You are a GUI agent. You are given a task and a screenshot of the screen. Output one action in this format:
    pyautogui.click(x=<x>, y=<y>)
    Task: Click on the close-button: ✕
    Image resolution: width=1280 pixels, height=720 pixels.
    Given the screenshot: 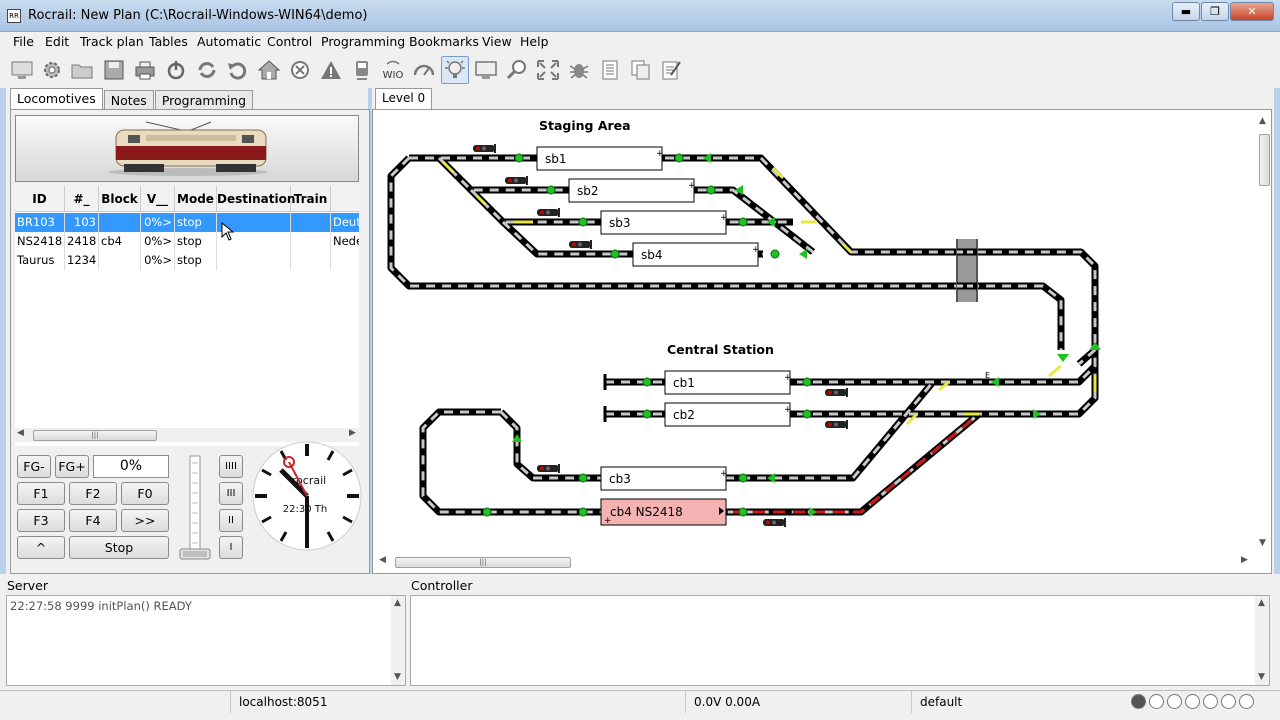 What is the action you would take?
    pyautogui.click(x=1252, y=11)
    